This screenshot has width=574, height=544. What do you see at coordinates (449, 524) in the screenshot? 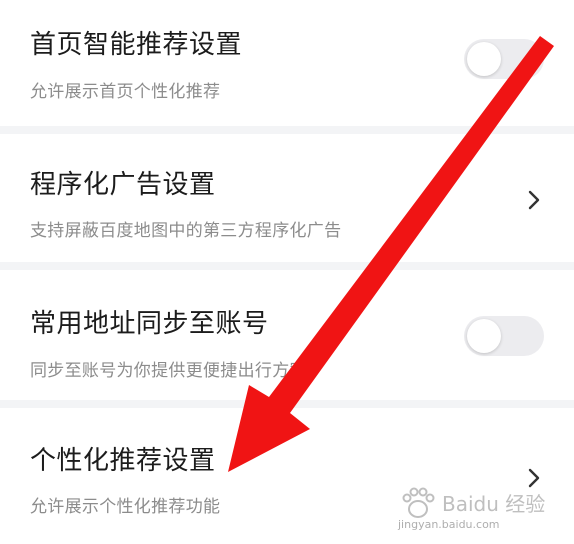
I see `watermark-url: jingyan.baidu.com` at bounding box center [449, 524].